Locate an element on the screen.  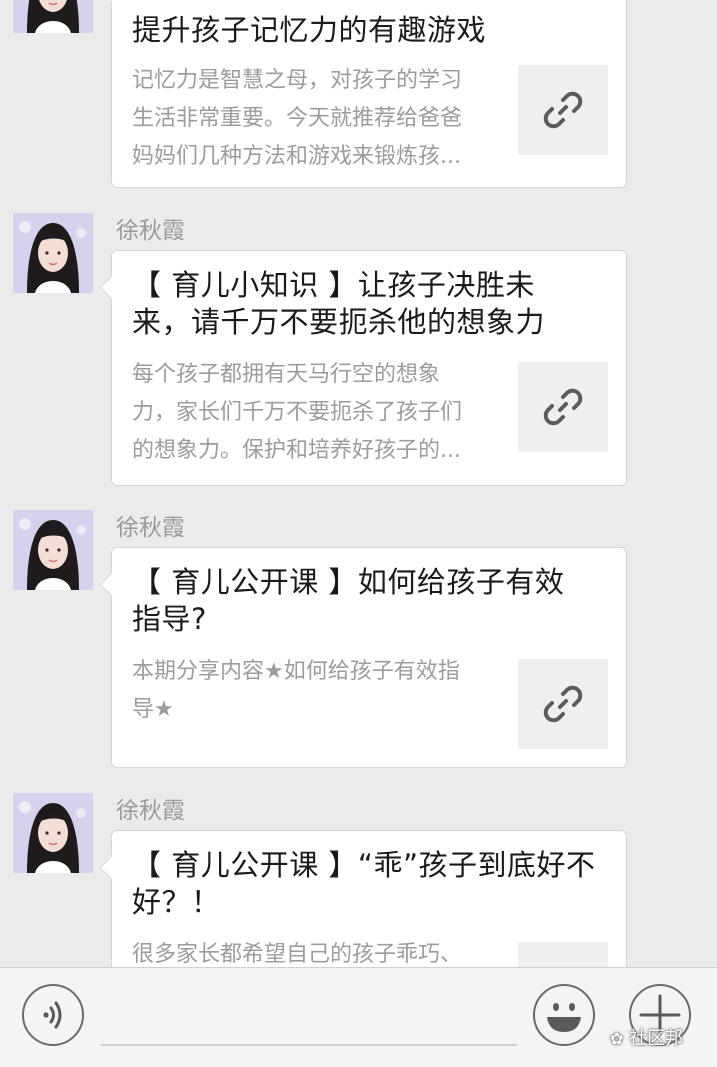
voice-button is located at coordinates (53, 1015).